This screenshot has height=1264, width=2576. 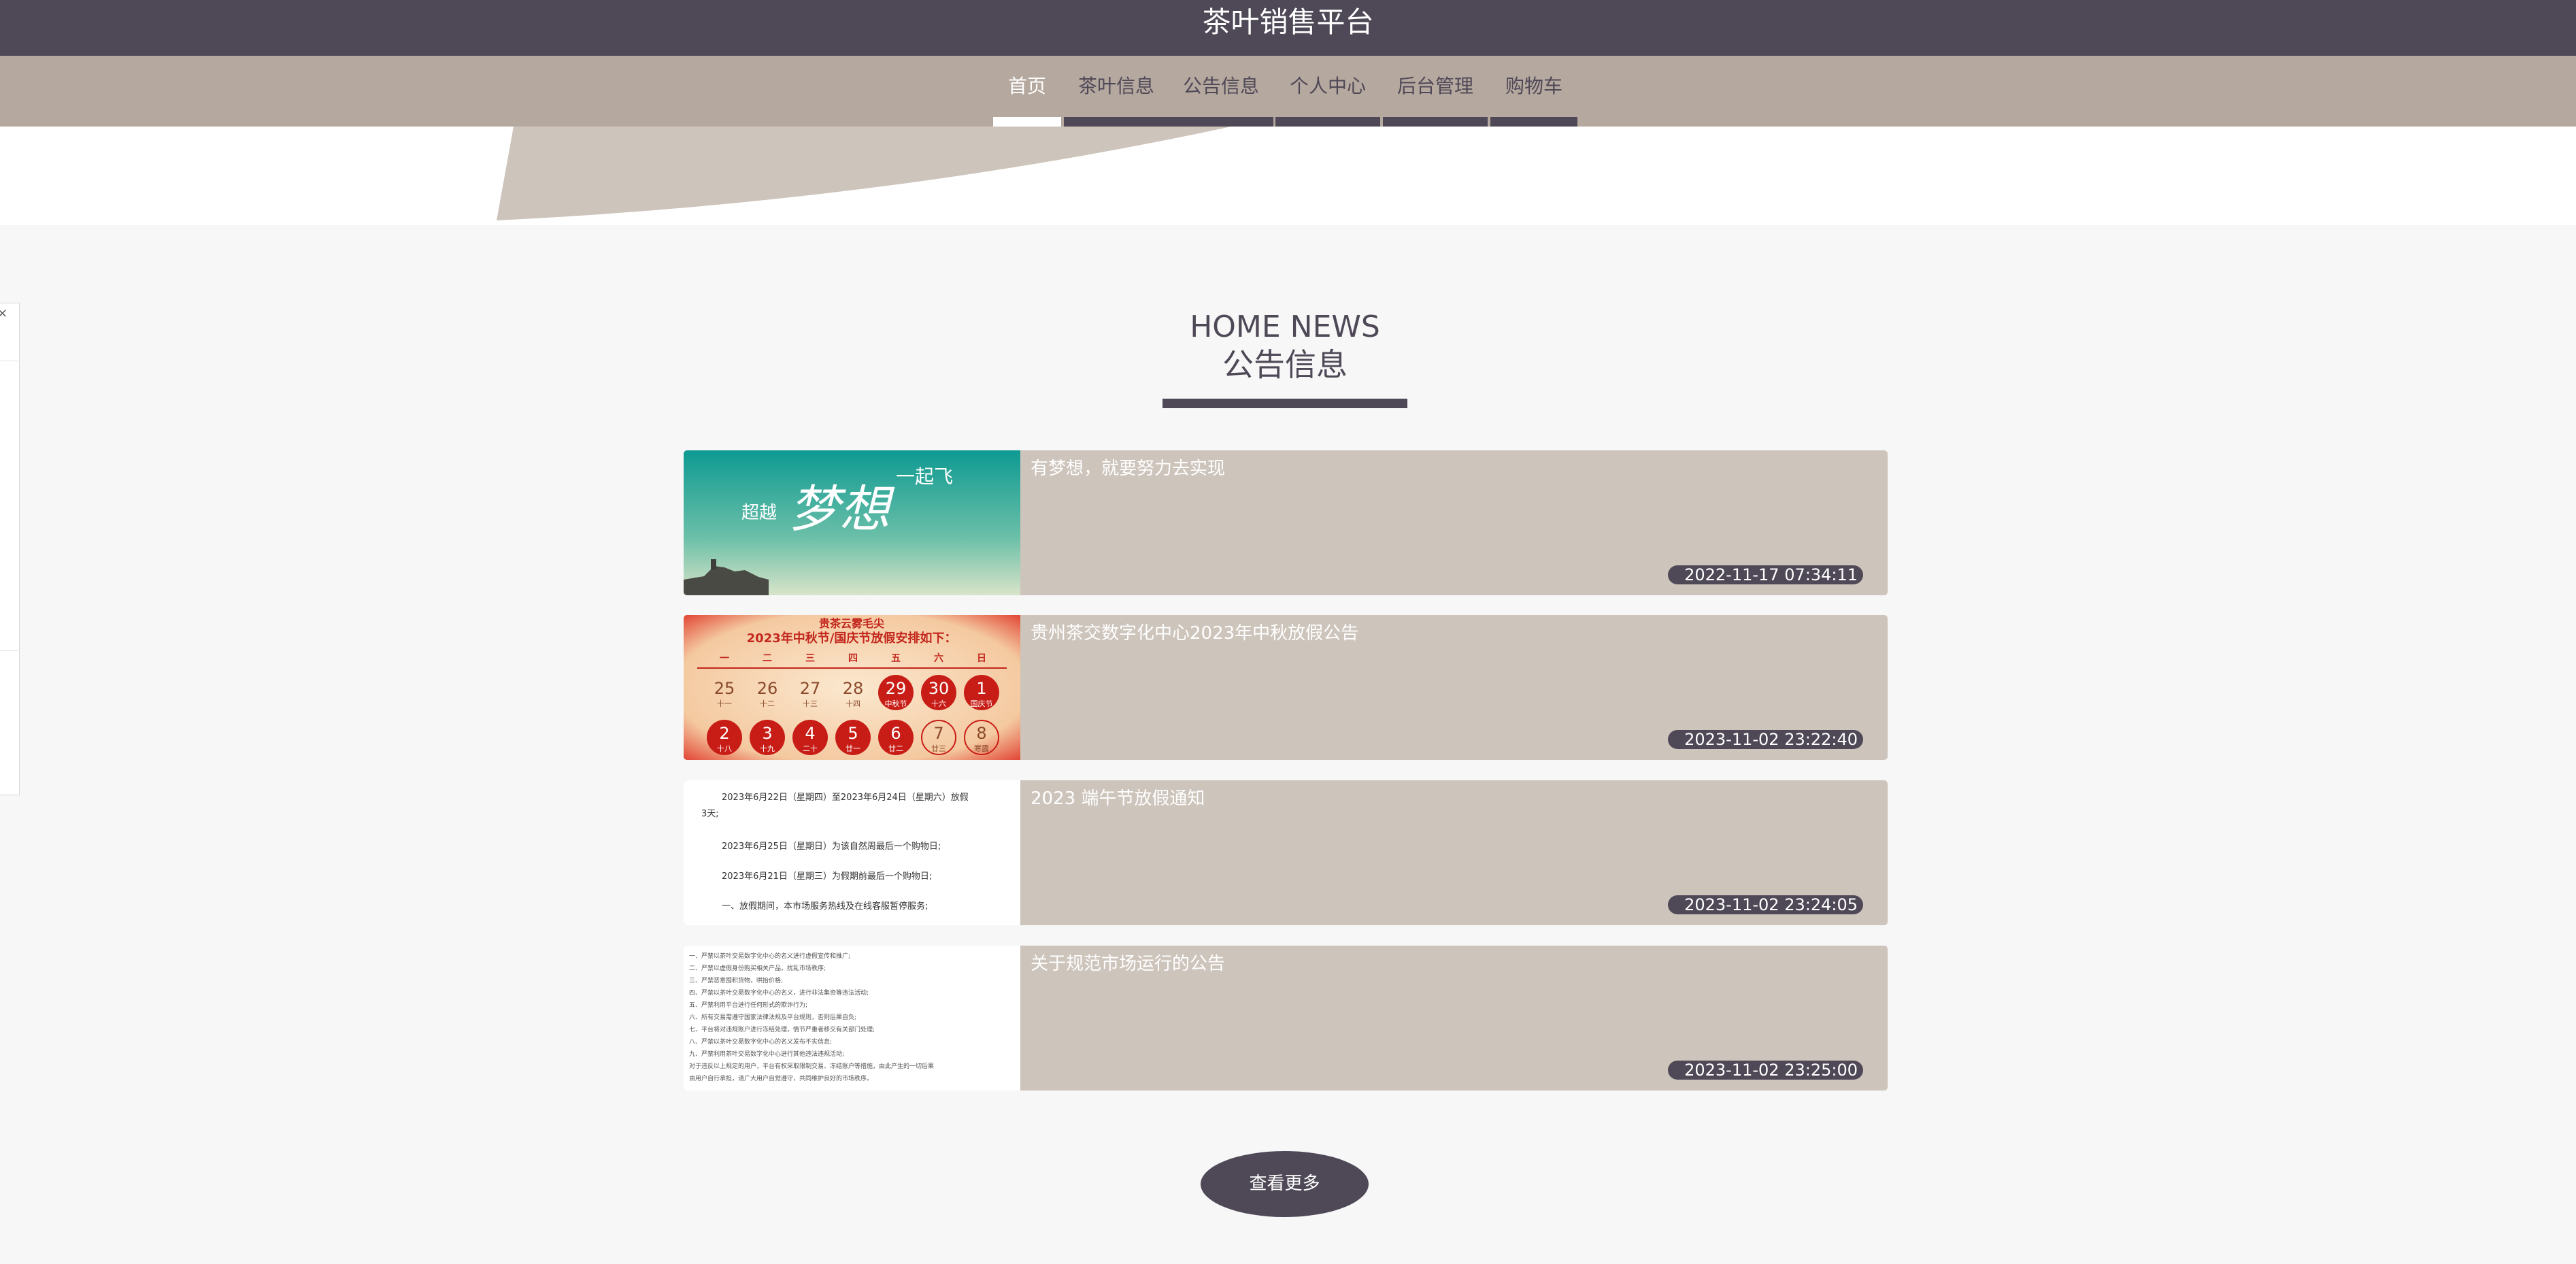 I want to click on hero-curve-decoration, so click(x=864, y=174).